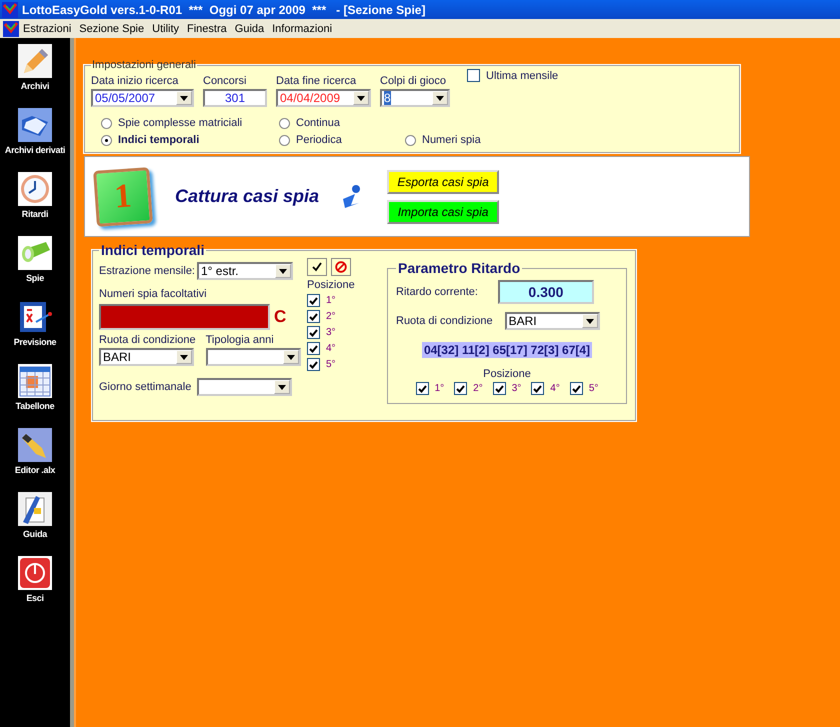 Image resolution: width=840 pixels, height=727 pixels. What do you see at coordinates (245, 271) in the screenshot?
I see `dropdown: 1° estr.` at bounding box center [245, 271].